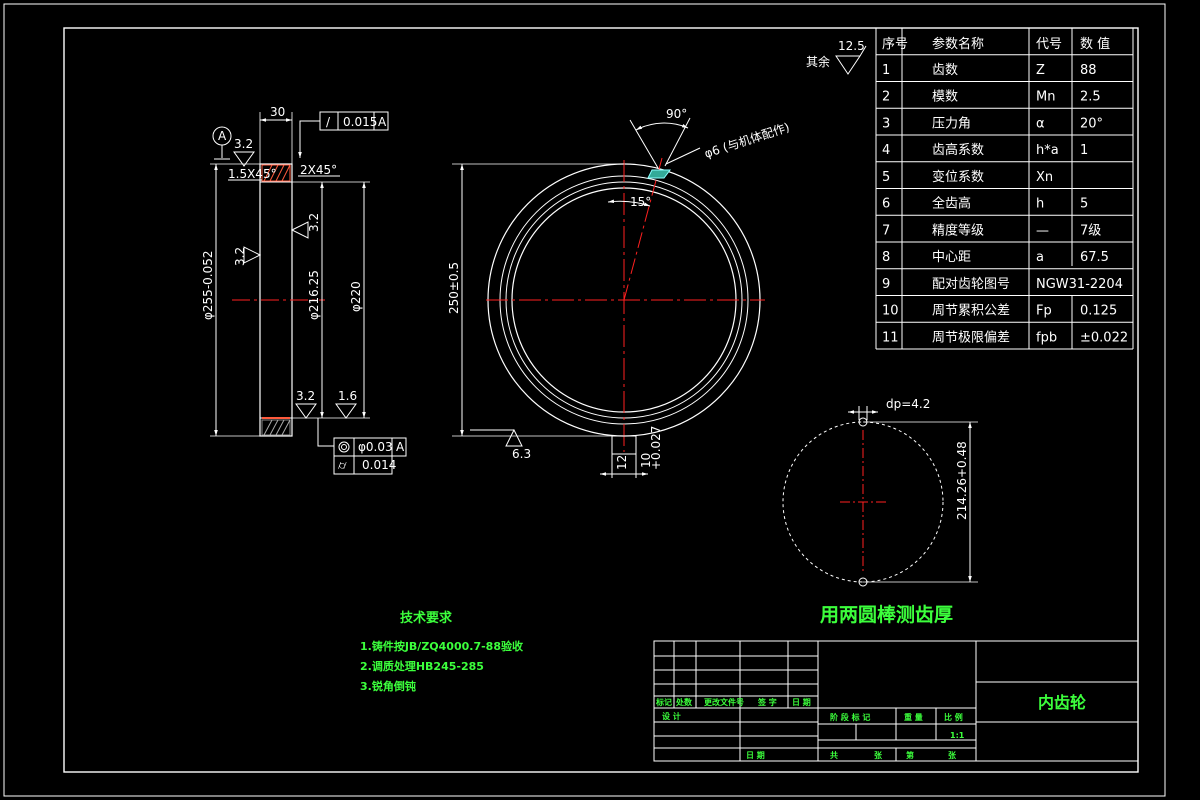  What do you see at coordinates (640, 202) in the screenshot?
I see `angle-15: 15°` at bounding box center [640, 202].